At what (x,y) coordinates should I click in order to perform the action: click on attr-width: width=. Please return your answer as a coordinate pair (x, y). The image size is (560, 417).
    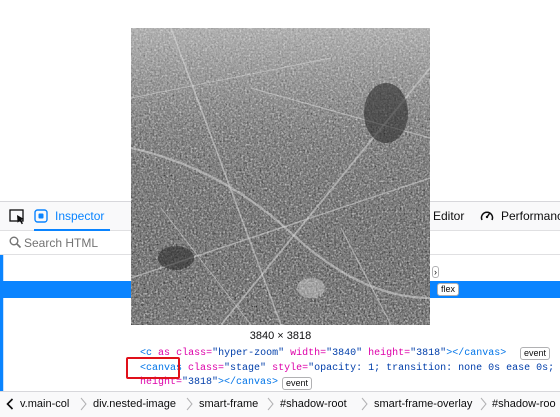
    Looking at the image, I should click on (308, 353).